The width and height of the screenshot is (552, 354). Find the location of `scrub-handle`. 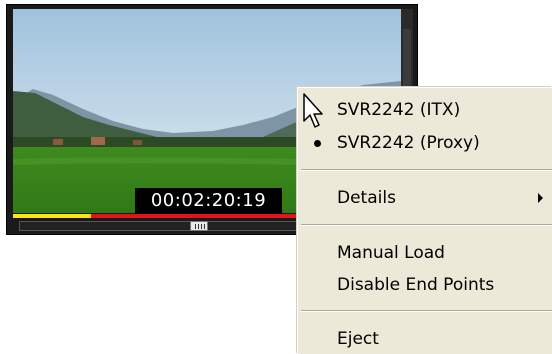

scrub-handle is located at coordinates (199, 226).